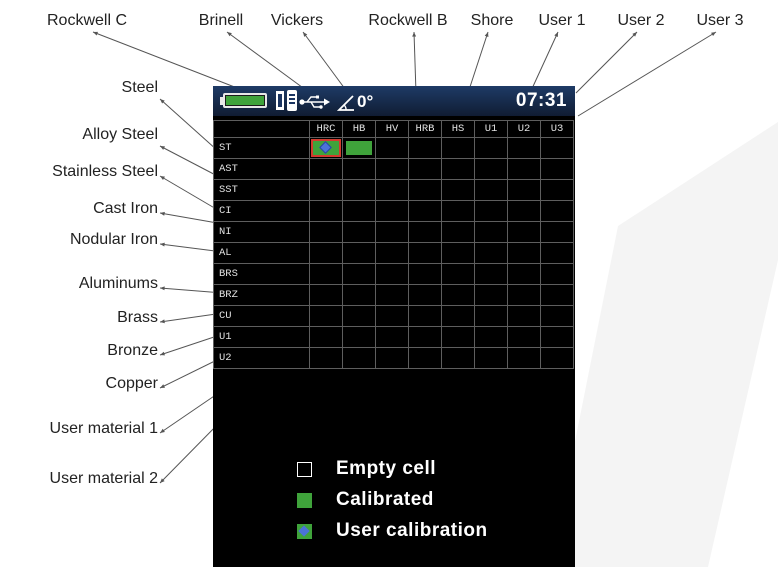 The width and height of the screenshot is (778, 567). Describe the element at coordinates (458, 148) in the screenshot. I see `grid-cell-st-hs` at that location.